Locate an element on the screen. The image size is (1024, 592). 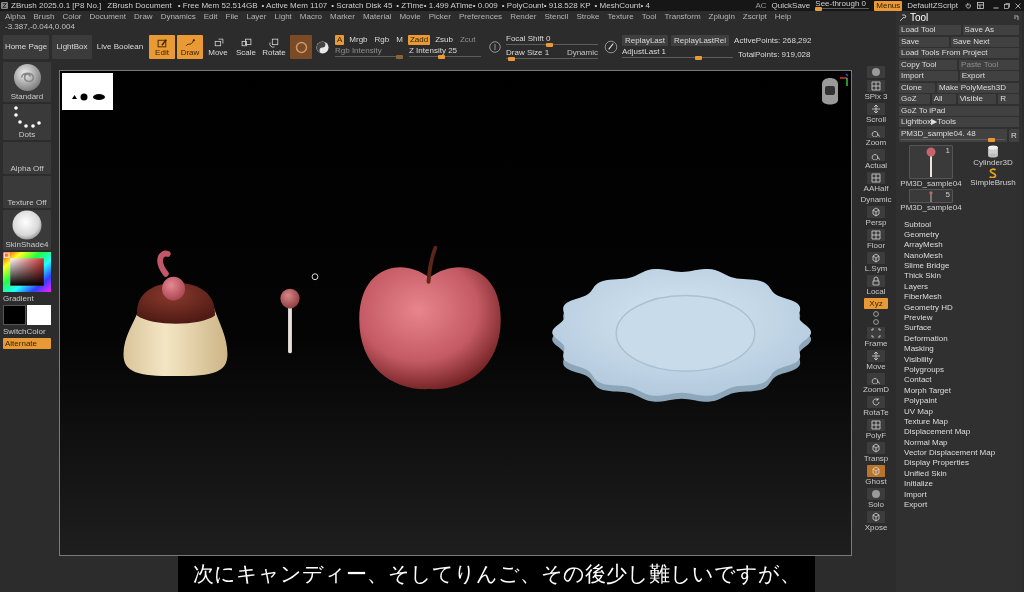
menu-item: Material is located at coordinates (377, 16).